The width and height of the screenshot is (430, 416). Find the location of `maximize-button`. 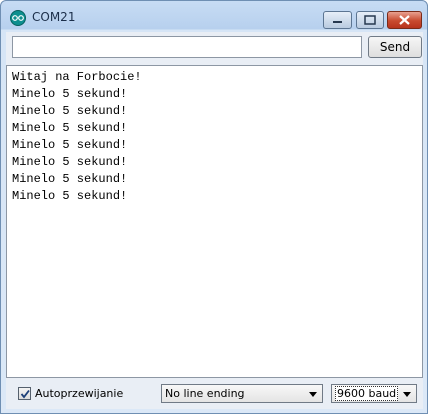

maximize-button is located at coordinates (370, 20).